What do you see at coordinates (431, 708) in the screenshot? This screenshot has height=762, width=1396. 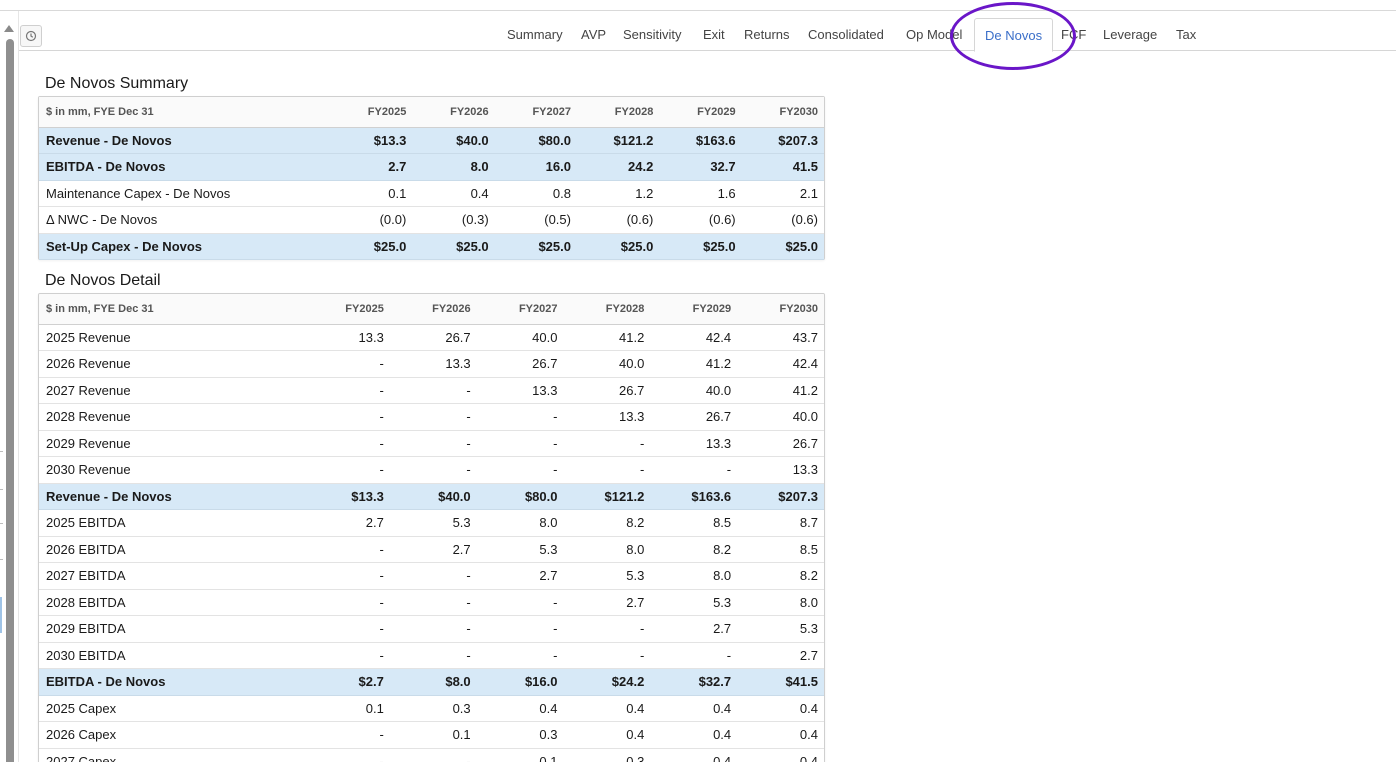 I see `table-row: 2025 Capex 0.1 0.3 0.4 0.4 0.4 0.4` at bounding box center [431, 708].